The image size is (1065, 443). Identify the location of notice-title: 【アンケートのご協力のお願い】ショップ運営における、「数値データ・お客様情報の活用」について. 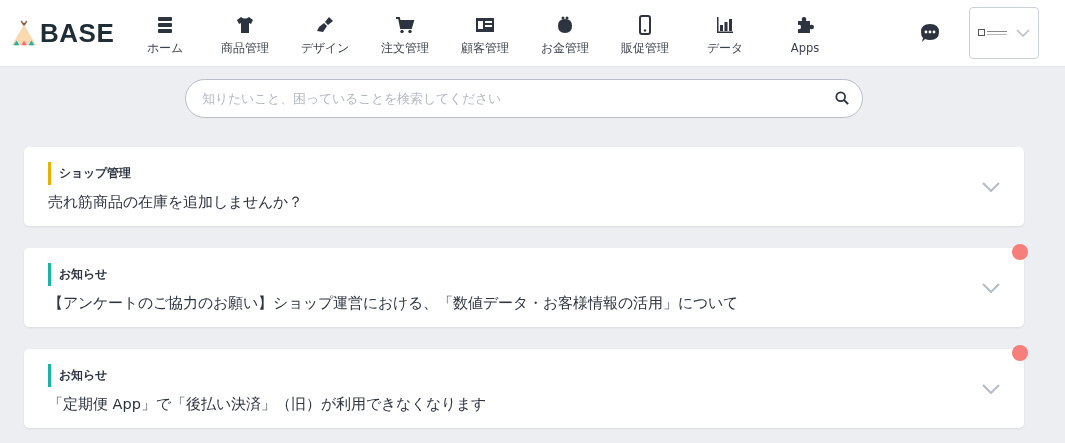
(393, 303).